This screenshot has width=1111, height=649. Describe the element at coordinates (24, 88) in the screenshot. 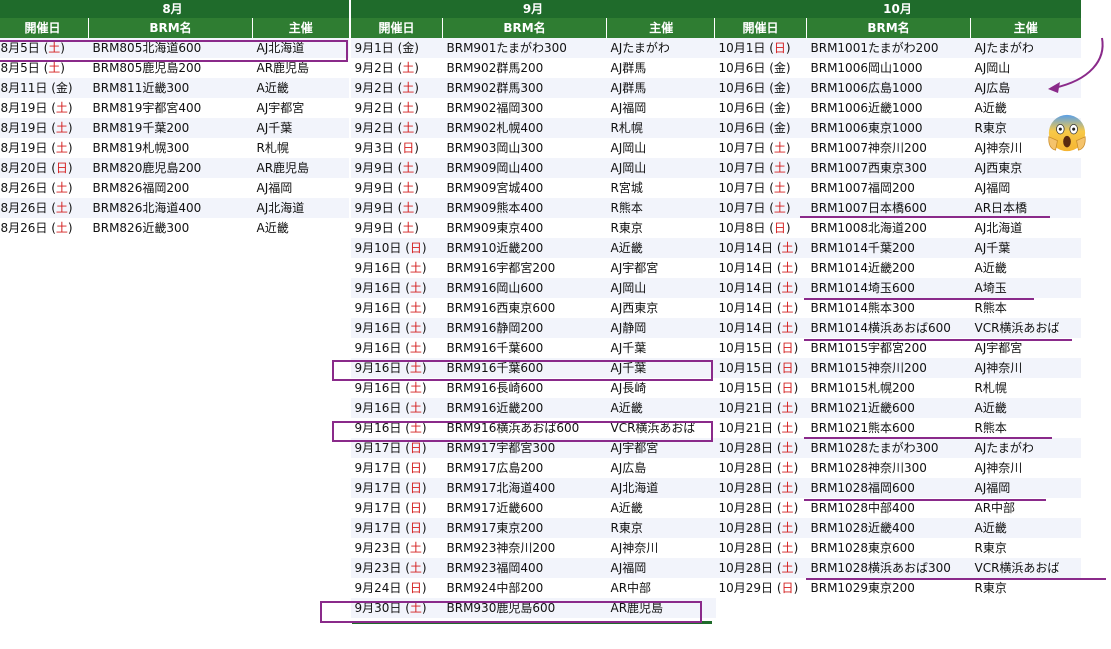

I see `date-text: 8月11日` at that location.